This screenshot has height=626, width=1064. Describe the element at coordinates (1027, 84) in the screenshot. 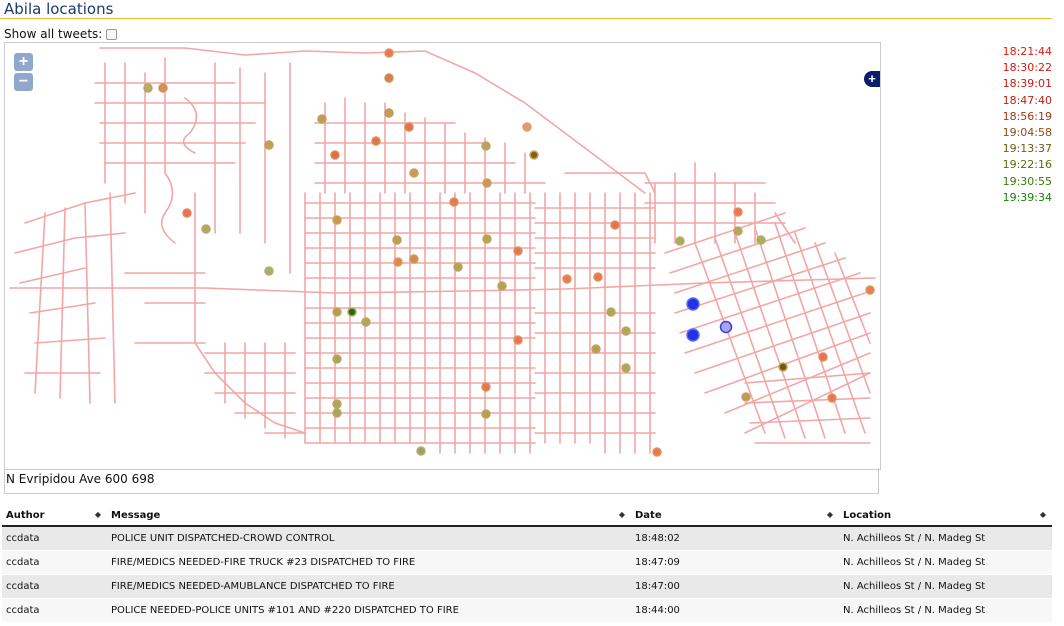

I see `time-legend-item: 18:39:01` at that location.